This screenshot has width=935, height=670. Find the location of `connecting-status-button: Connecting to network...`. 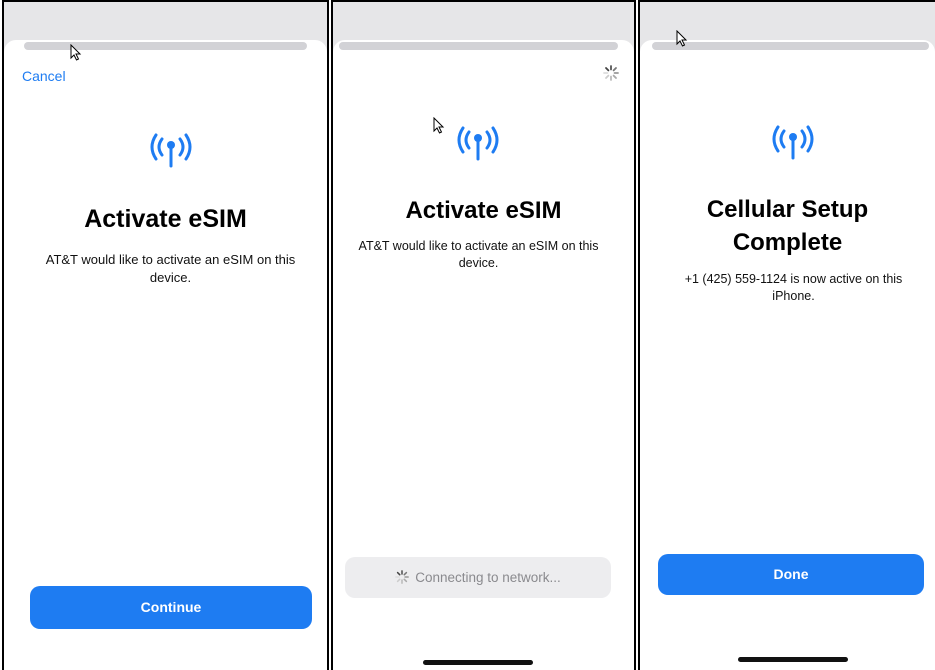

connecting-status-button: Connecting to network... is located at coordinates (478, 577).